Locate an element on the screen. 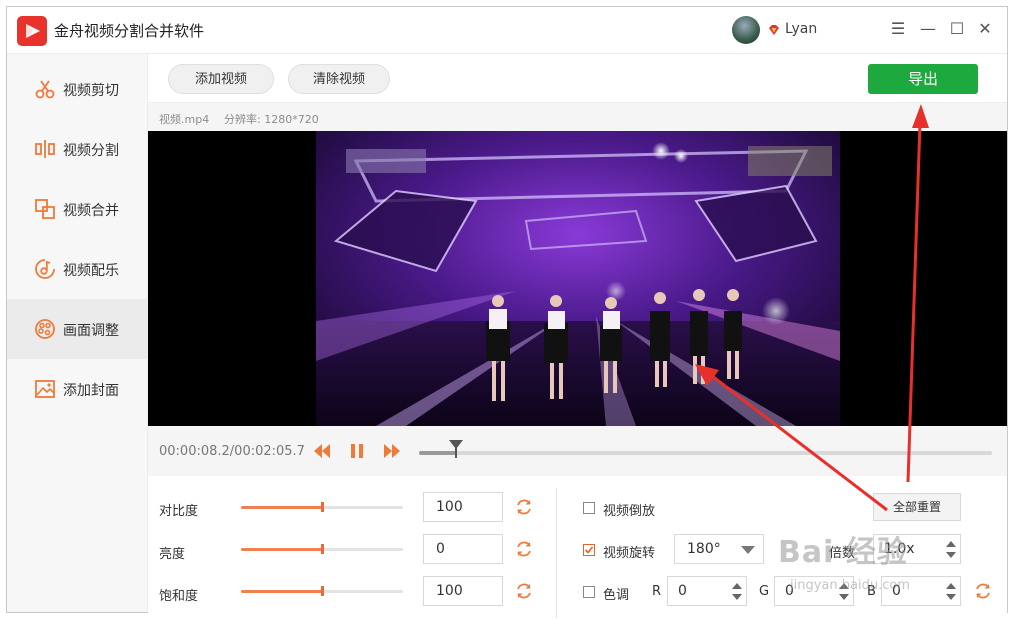 This screenshot has height=619, width=1014. sidebar-item-split: 视频分割 is located at coordinates (77, 149).